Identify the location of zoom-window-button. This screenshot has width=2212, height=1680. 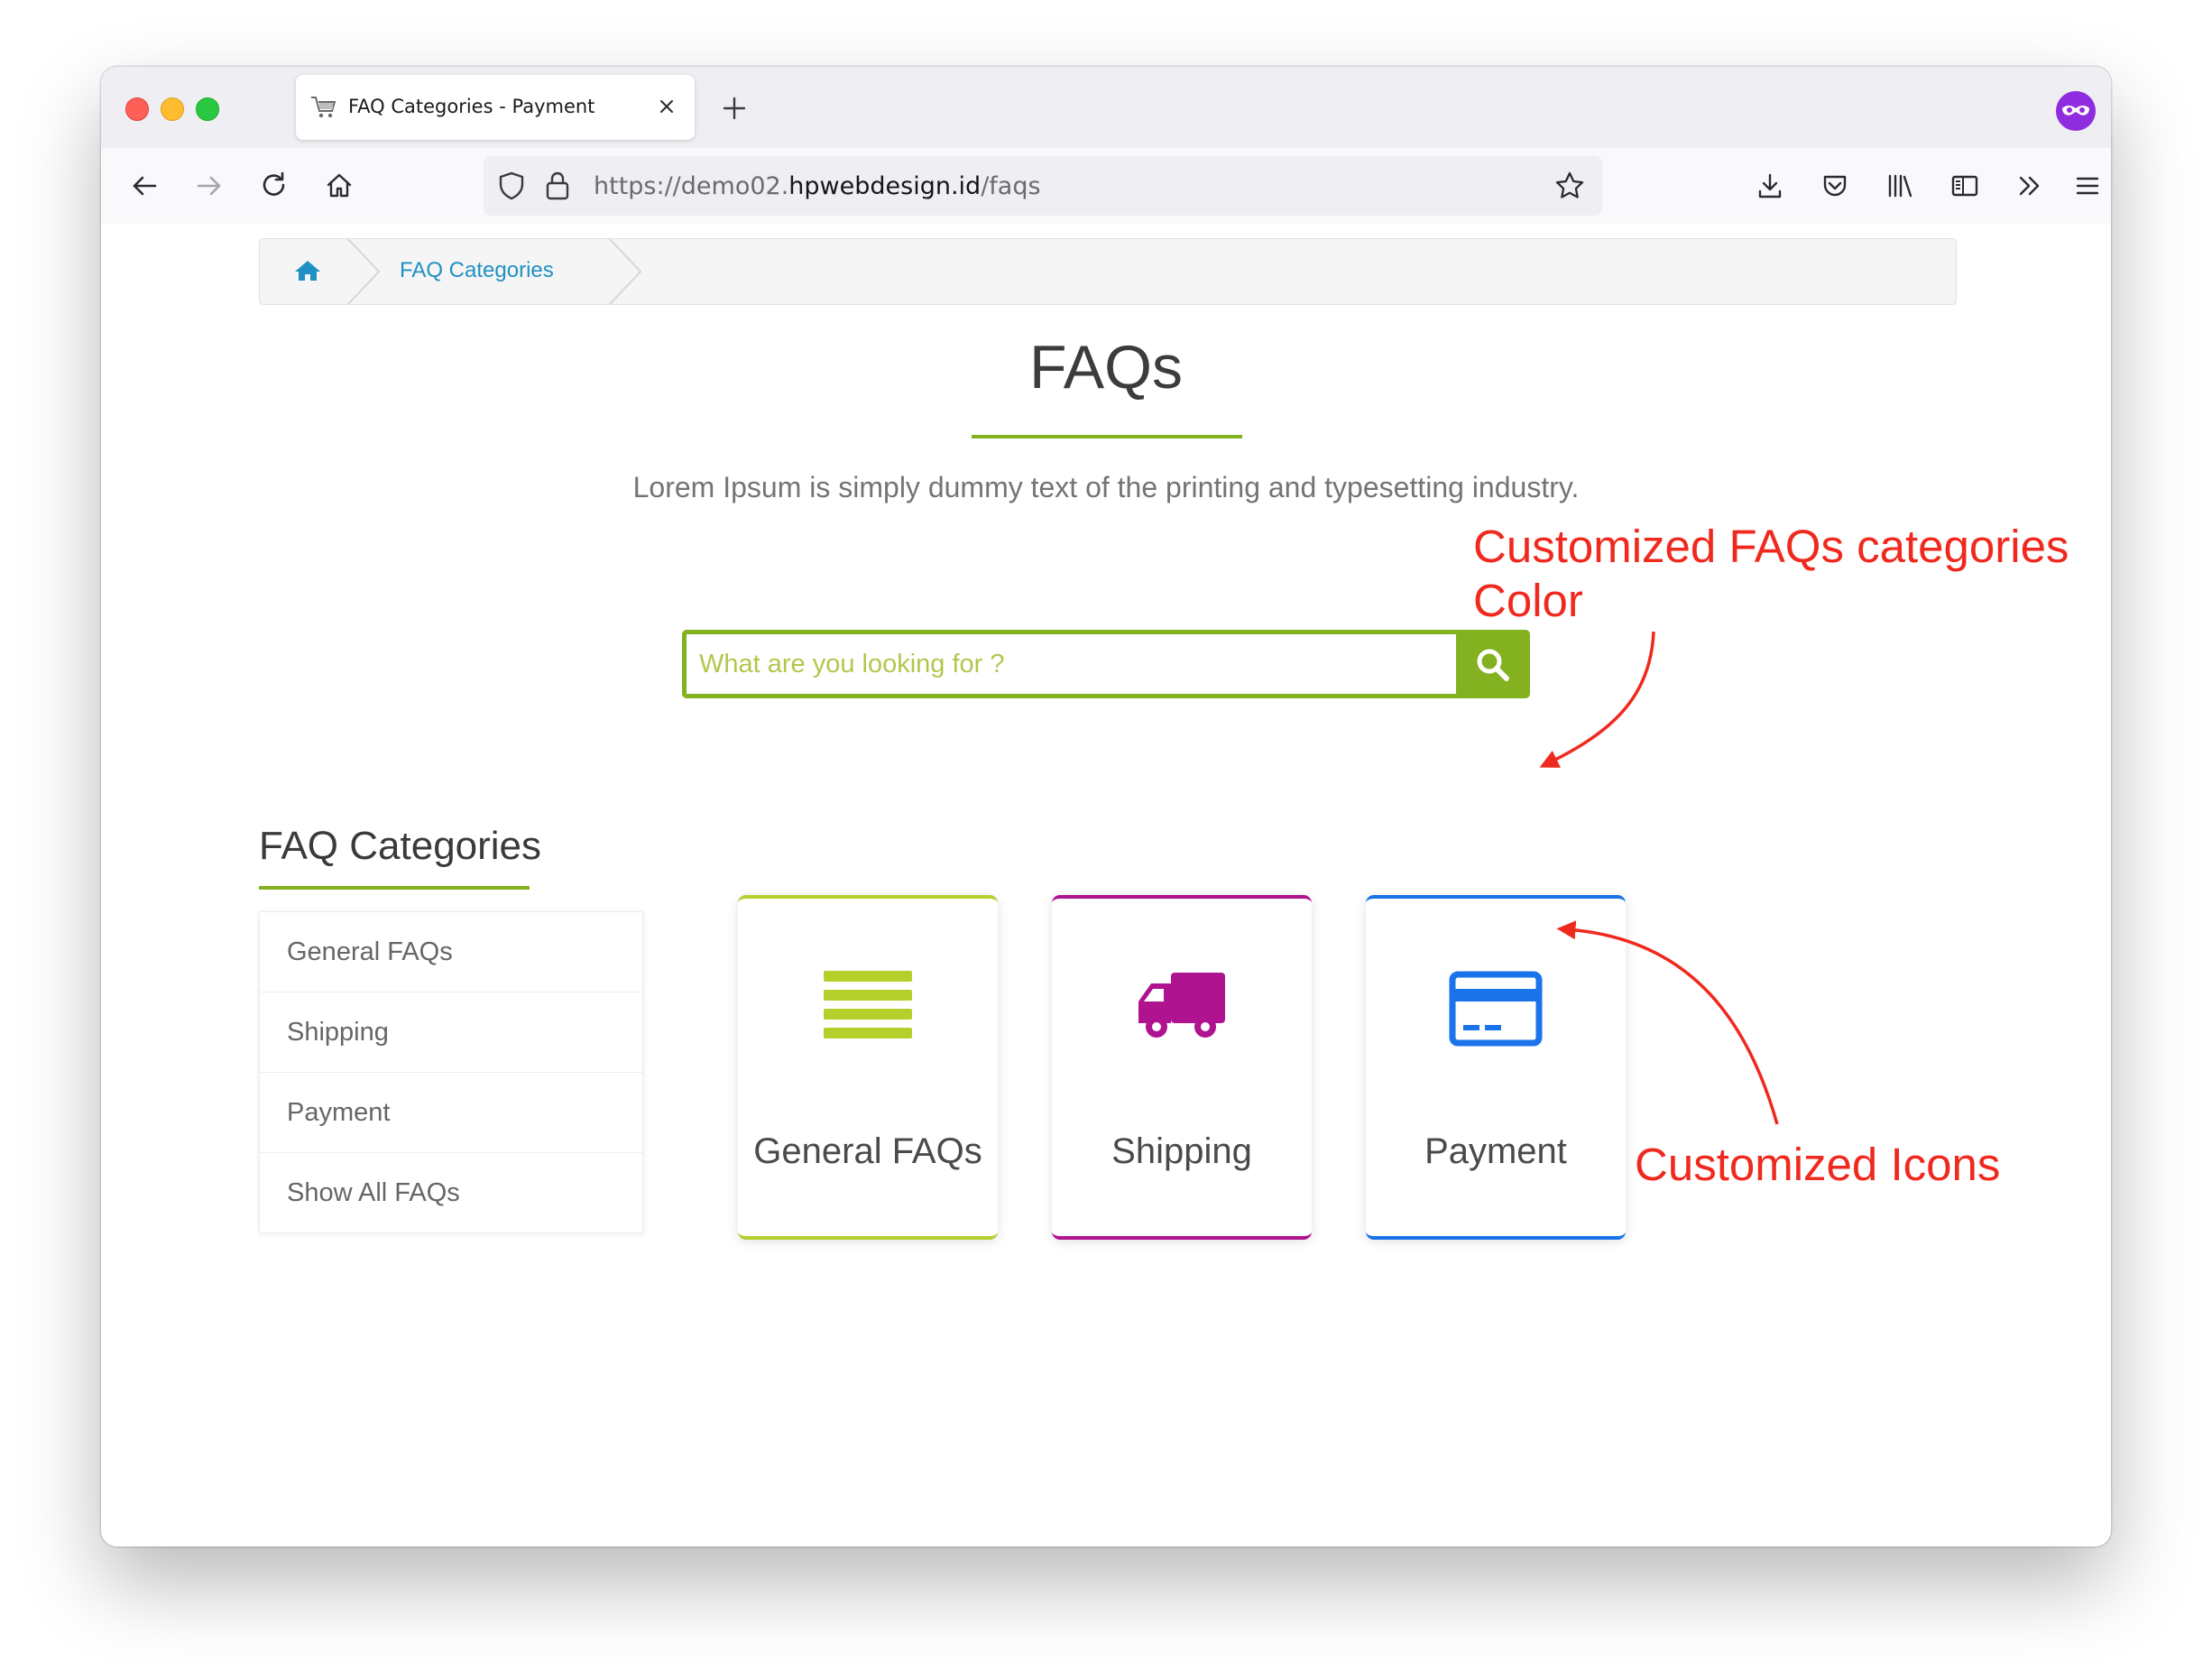
(207, 109).